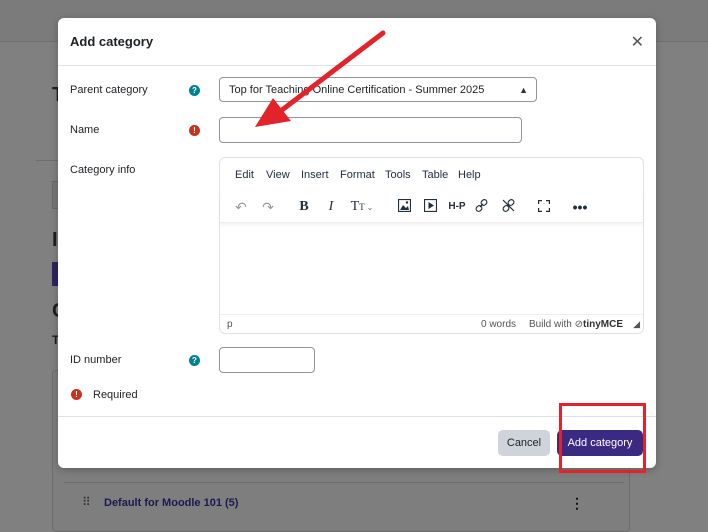  What do you see at coordinates (230, 324) in the screenshot?
I see `element-path: p` at bounding box center [230, 324].